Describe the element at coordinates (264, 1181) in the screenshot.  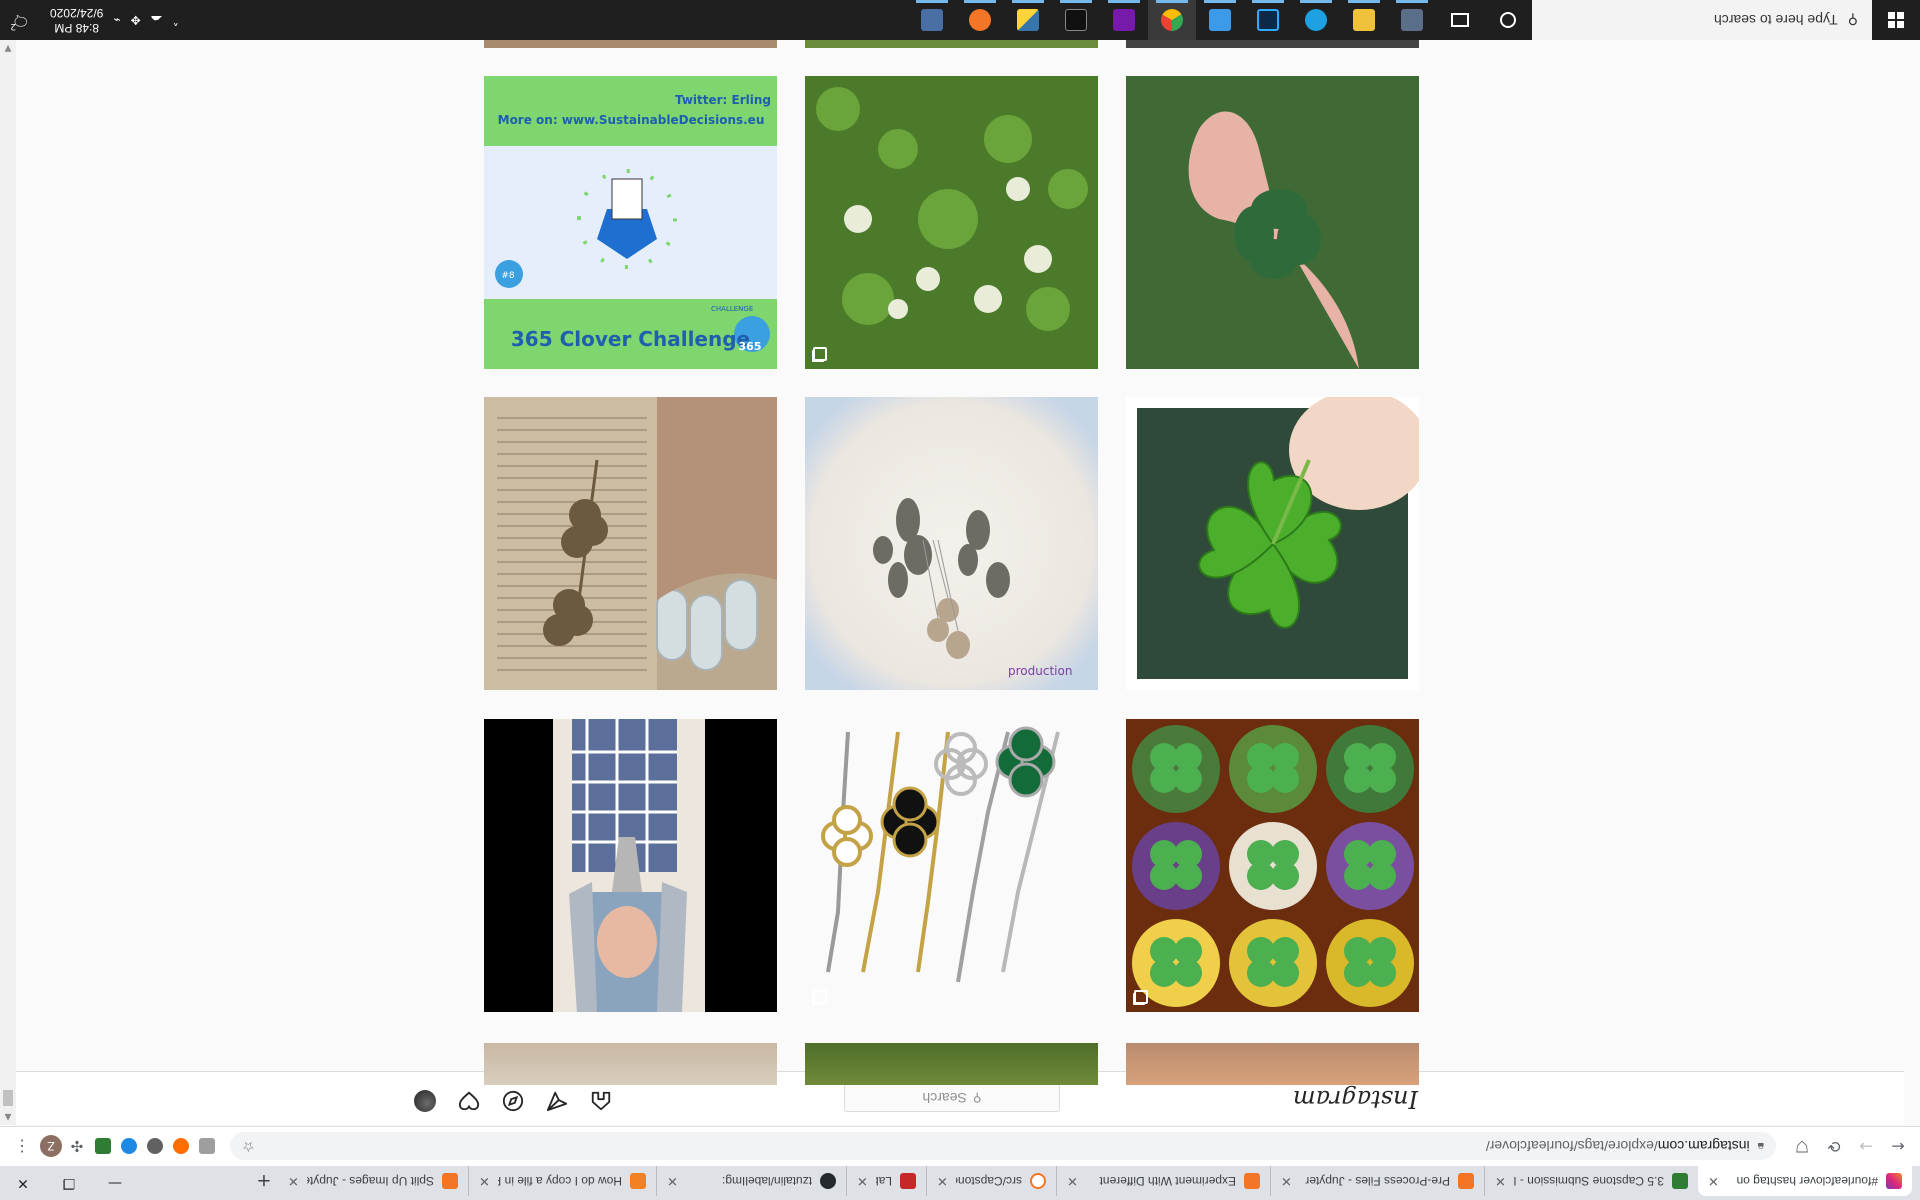
I see `new-tab-button: +` at that location.